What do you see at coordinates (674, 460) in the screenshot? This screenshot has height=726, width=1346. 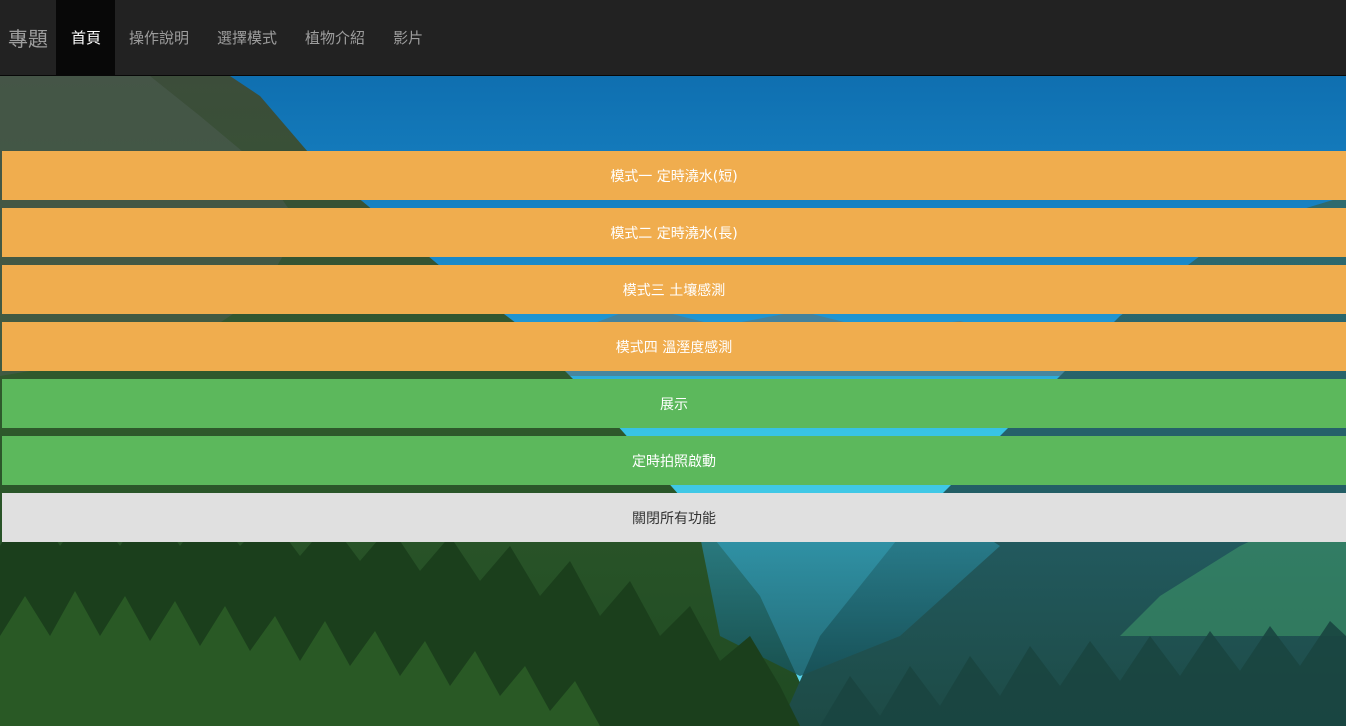 I see `start-timed-photo-button: 定時拍照啟動` at bounding box center [674, 460].